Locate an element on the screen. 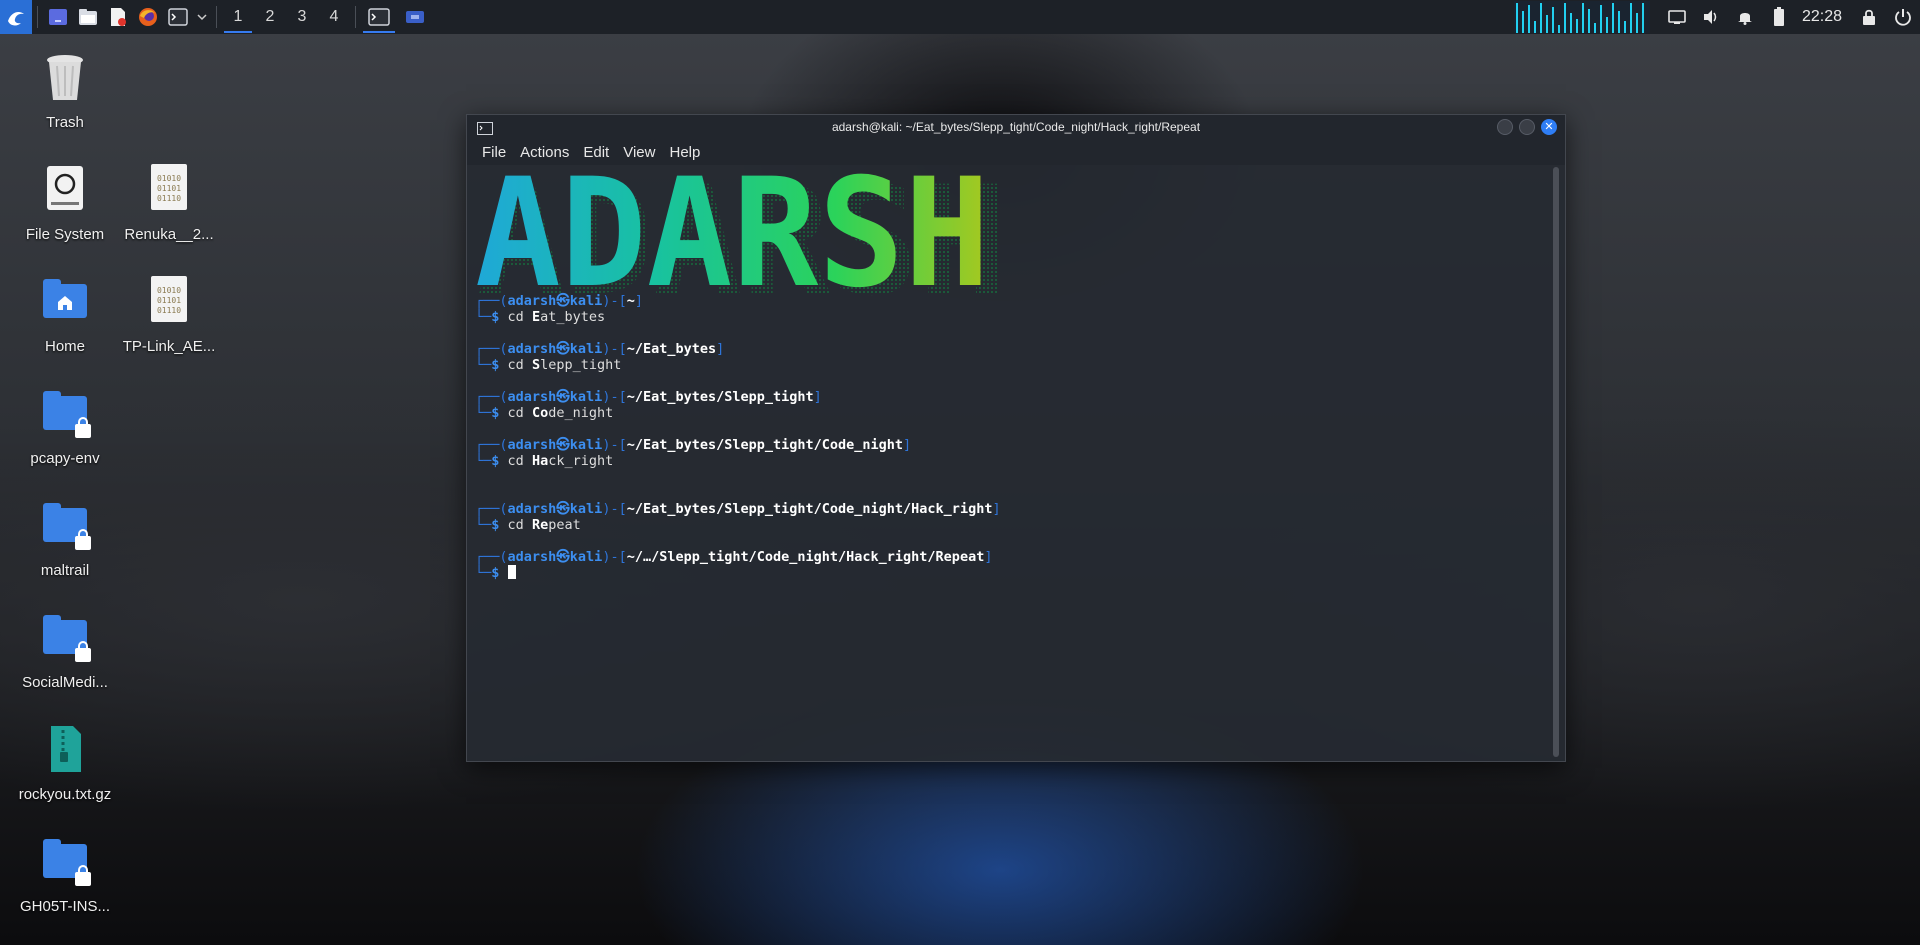 The height and width of the screenshot is (945, 1920). workspace-3: 3 is located at coordinates (302, 17).